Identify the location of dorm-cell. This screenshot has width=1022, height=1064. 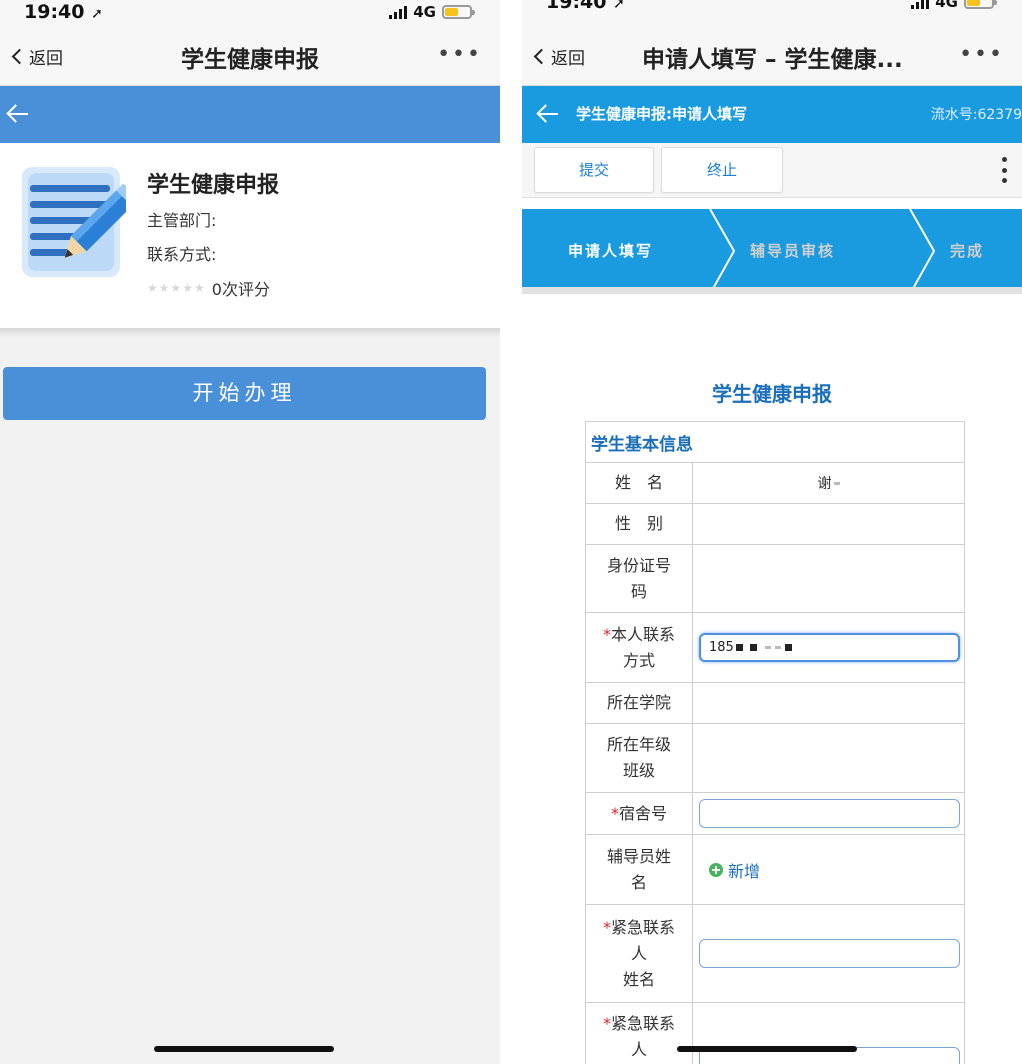
(828, 813).